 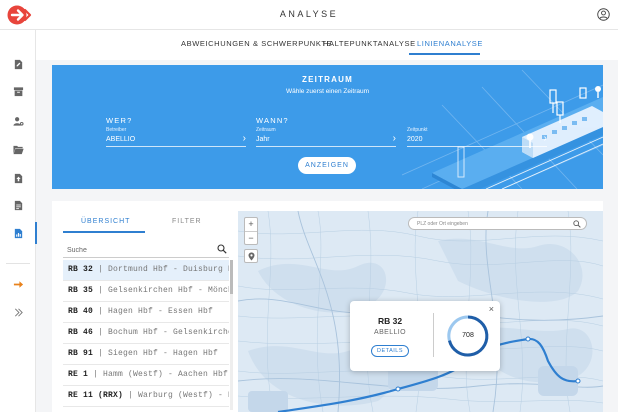 I want to click on point-in-time-select: Zeitpunkt 2020 ›, so click(x=477, y=137).